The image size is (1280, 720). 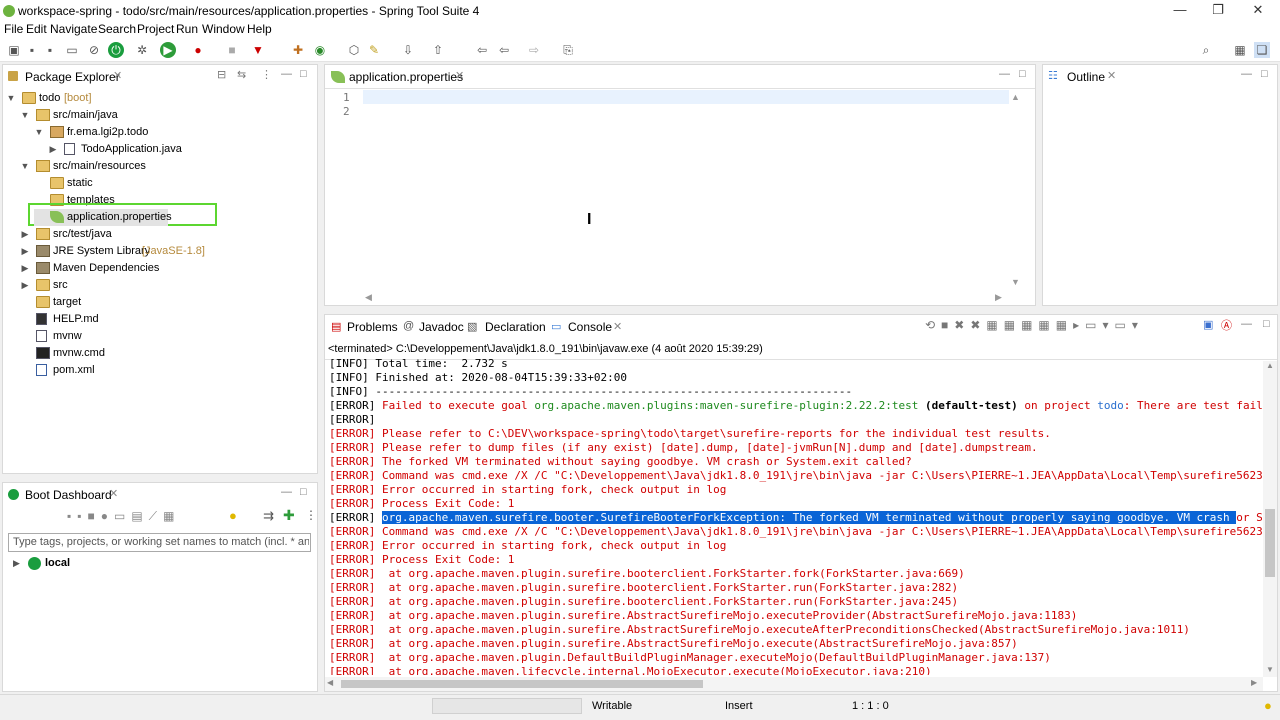 What do you see at coordinates (72, 50) in the screenshot?
I see `terminal-icon: ▭` at bounding box center [72, 50].